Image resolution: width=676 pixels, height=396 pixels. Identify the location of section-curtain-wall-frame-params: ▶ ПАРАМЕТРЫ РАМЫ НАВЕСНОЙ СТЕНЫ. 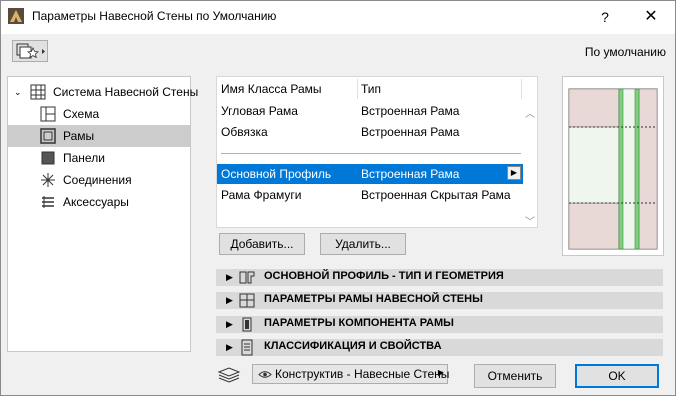
(439, 300).